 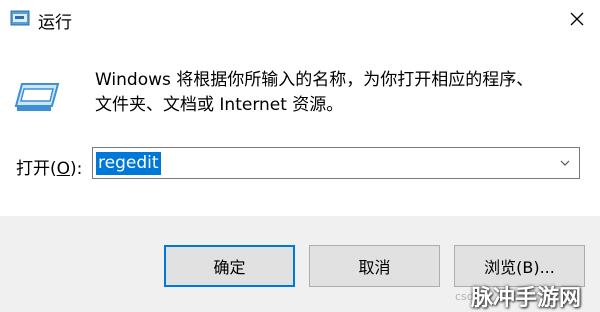 What do you see at coordinates (63, 169) in the screenshot?
I see `open-label-accelerator: O` at bounding box center [63, 169].